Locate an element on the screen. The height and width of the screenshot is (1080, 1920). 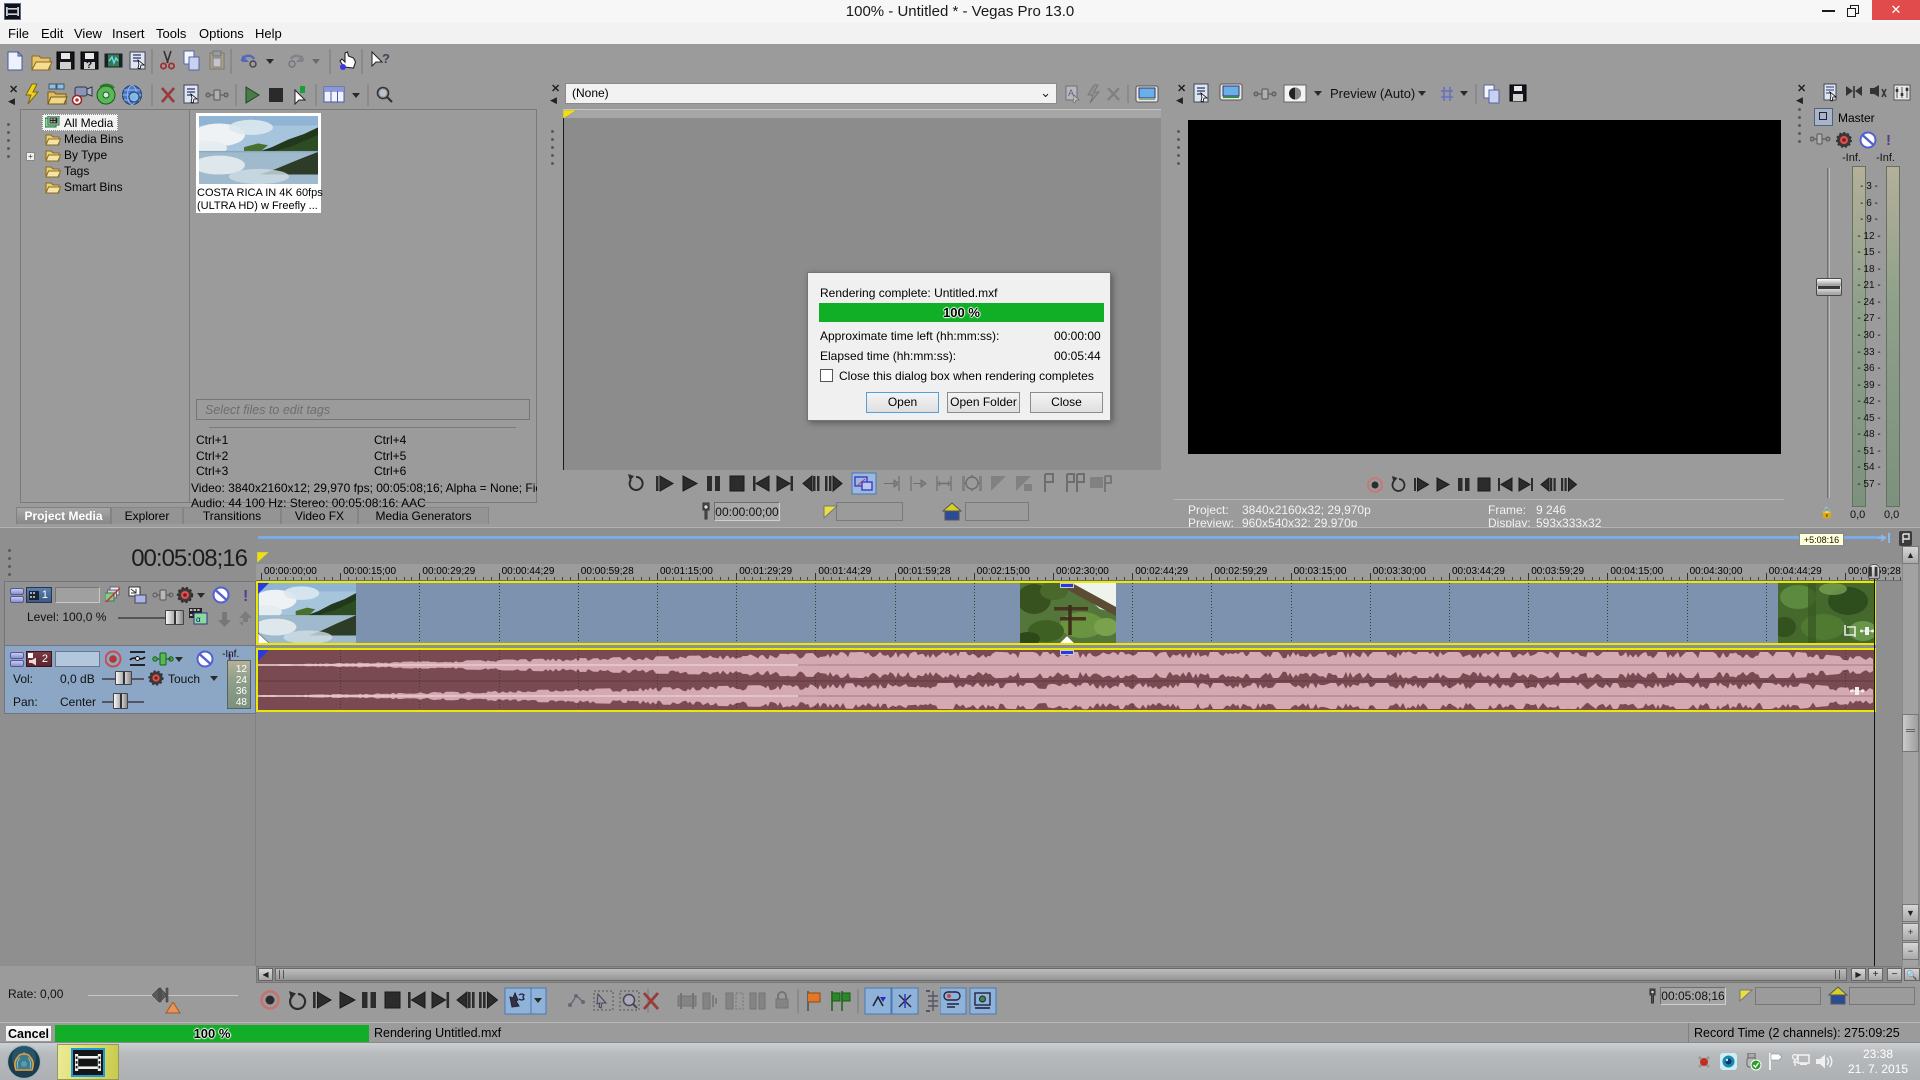
svg-text: α is located at coordinates (198, 619).